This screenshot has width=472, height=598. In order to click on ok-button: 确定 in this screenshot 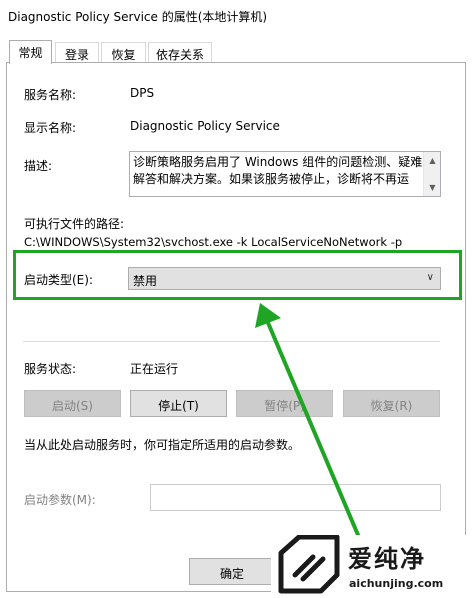, I will do `click(232, 571)`.